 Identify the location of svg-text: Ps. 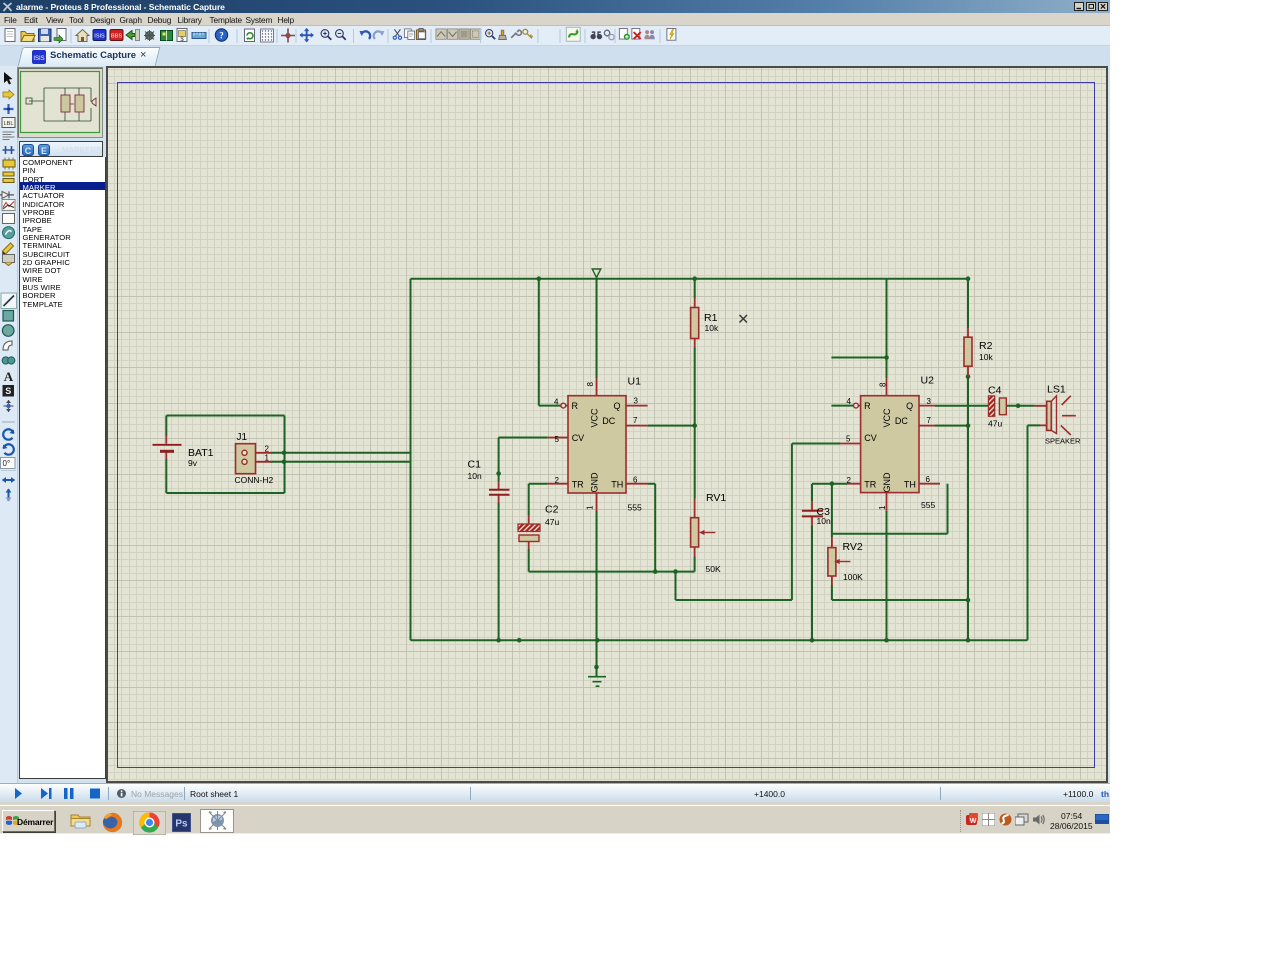
(181, 824).